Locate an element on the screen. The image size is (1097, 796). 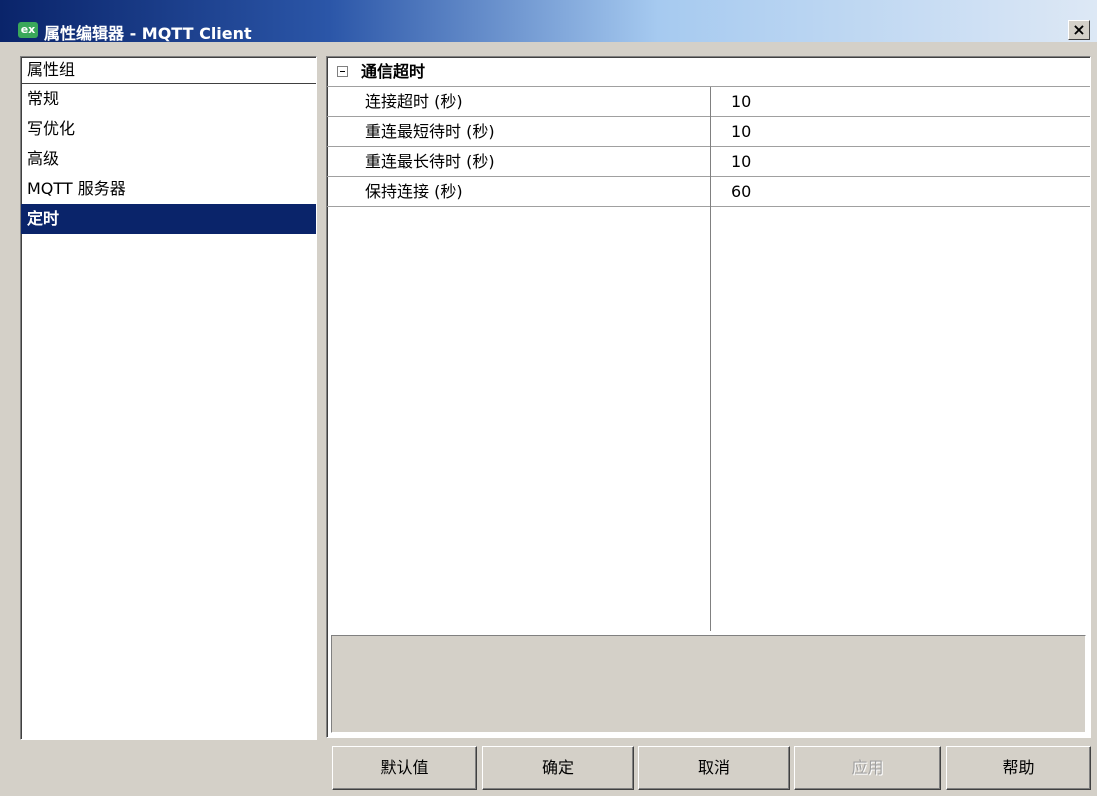
property-row: 保持连接 (秒) 60 is located at coordinates (708, 192).